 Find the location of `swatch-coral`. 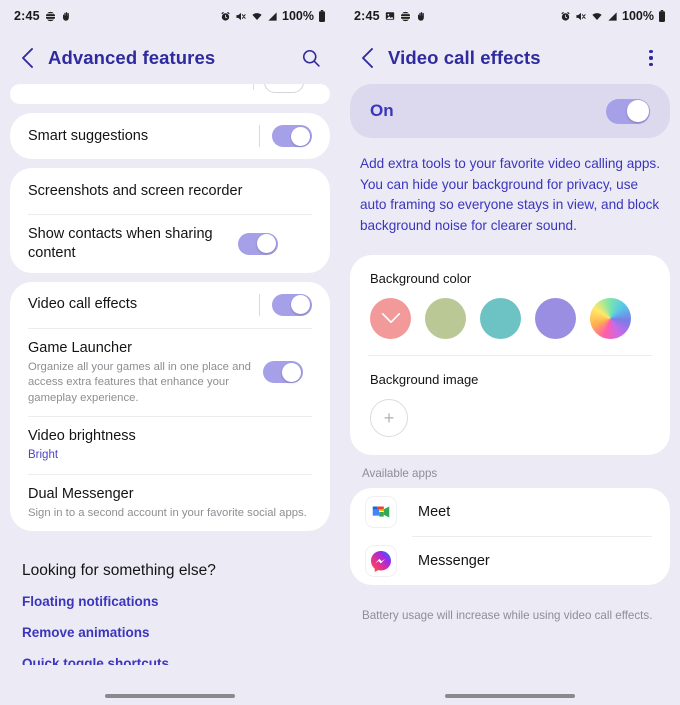

swatch-coral is located at coordinates (390, 318).